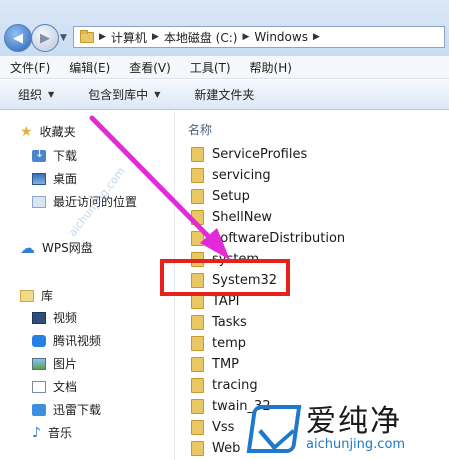 The height and width of the screenshot is (460, 449). I want to click on folder-row: servicing, so click(231, 175).